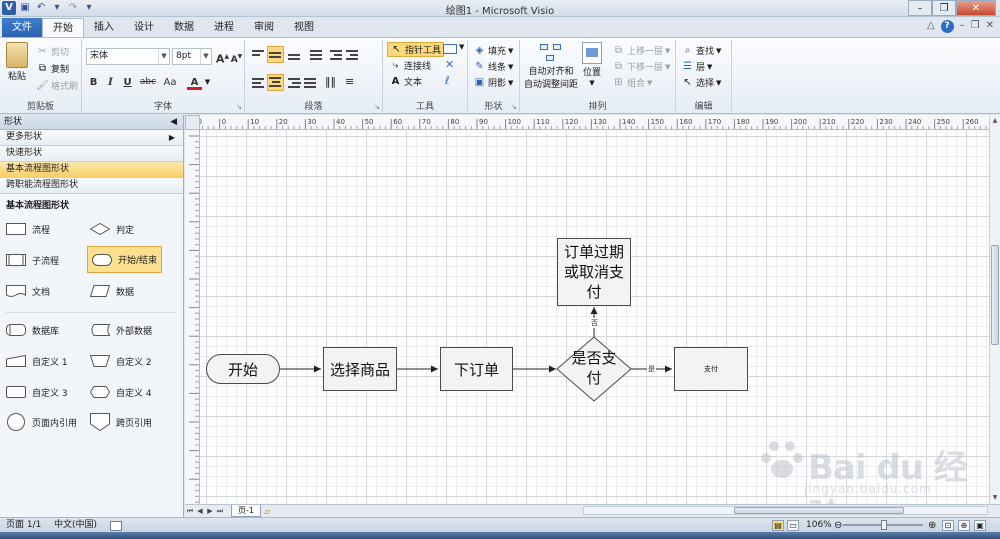 Image resolution: width=1000 pixels, height=539 pixels. I want to click on pointer-tool-button: ↖ 指针工具, so click(416, 49).